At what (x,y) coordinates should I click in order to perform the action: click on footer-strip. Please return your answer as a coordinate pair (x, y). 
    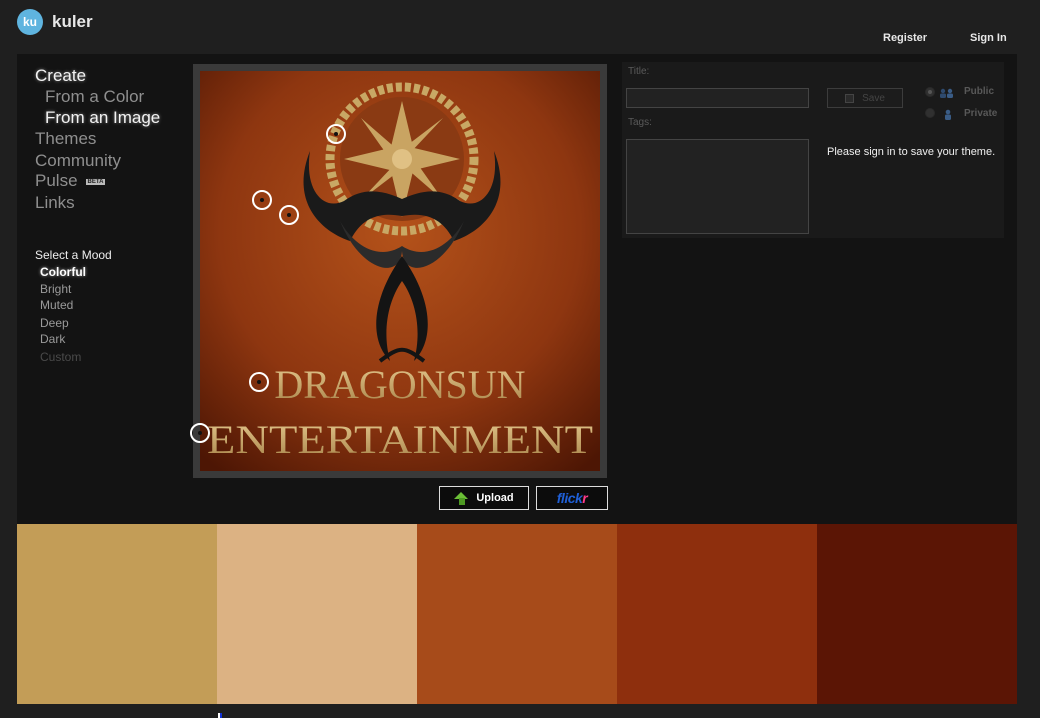
    Looking at the image, I should click on (518, 715).